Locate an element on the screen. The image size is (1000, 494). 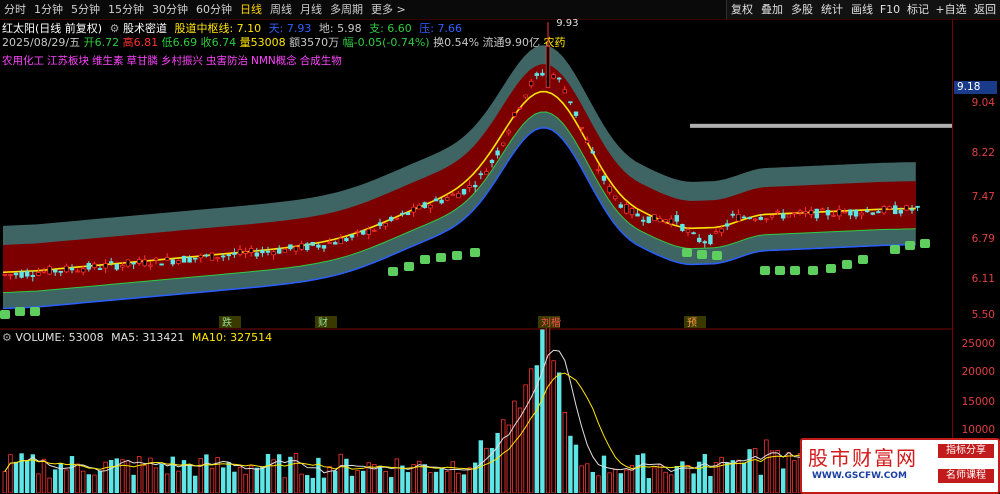
toolbar-button-6: 标记 is located at coordinates (917, 9).